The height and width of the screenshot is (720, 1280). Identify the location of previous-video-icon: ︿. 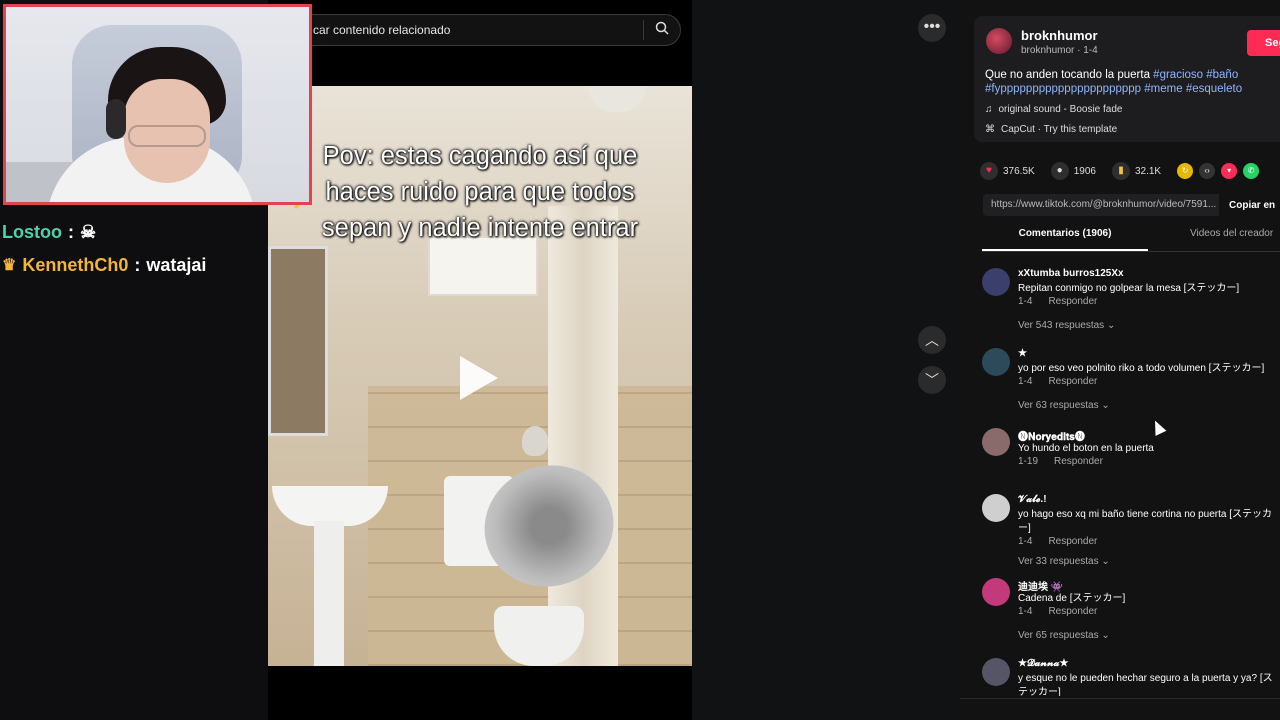
(932, 340).